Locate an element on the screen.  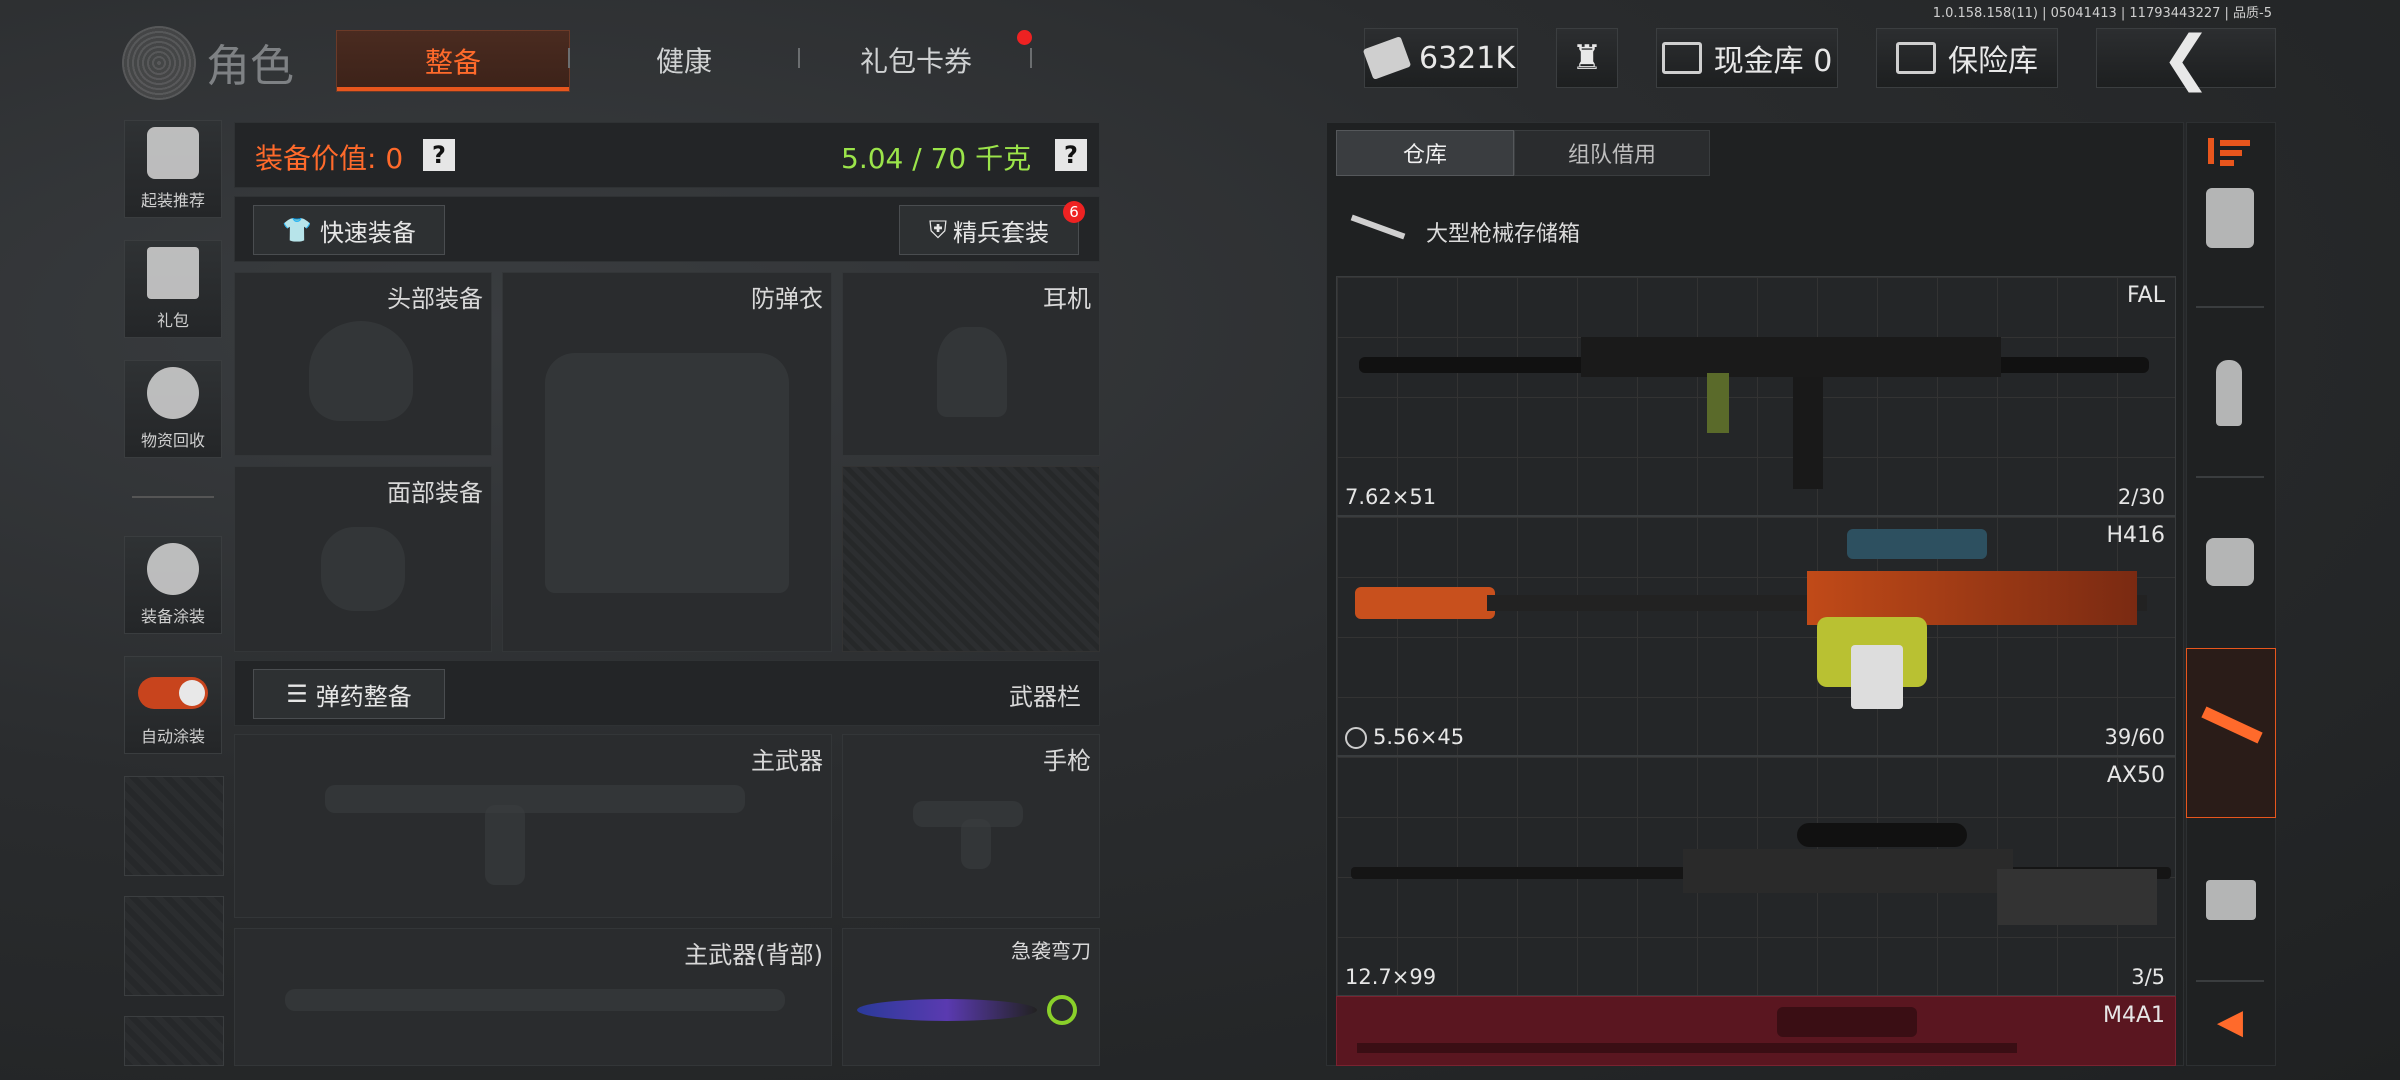
weapon-bar-title: 武器栏 is located at coordinates (1045, 697).